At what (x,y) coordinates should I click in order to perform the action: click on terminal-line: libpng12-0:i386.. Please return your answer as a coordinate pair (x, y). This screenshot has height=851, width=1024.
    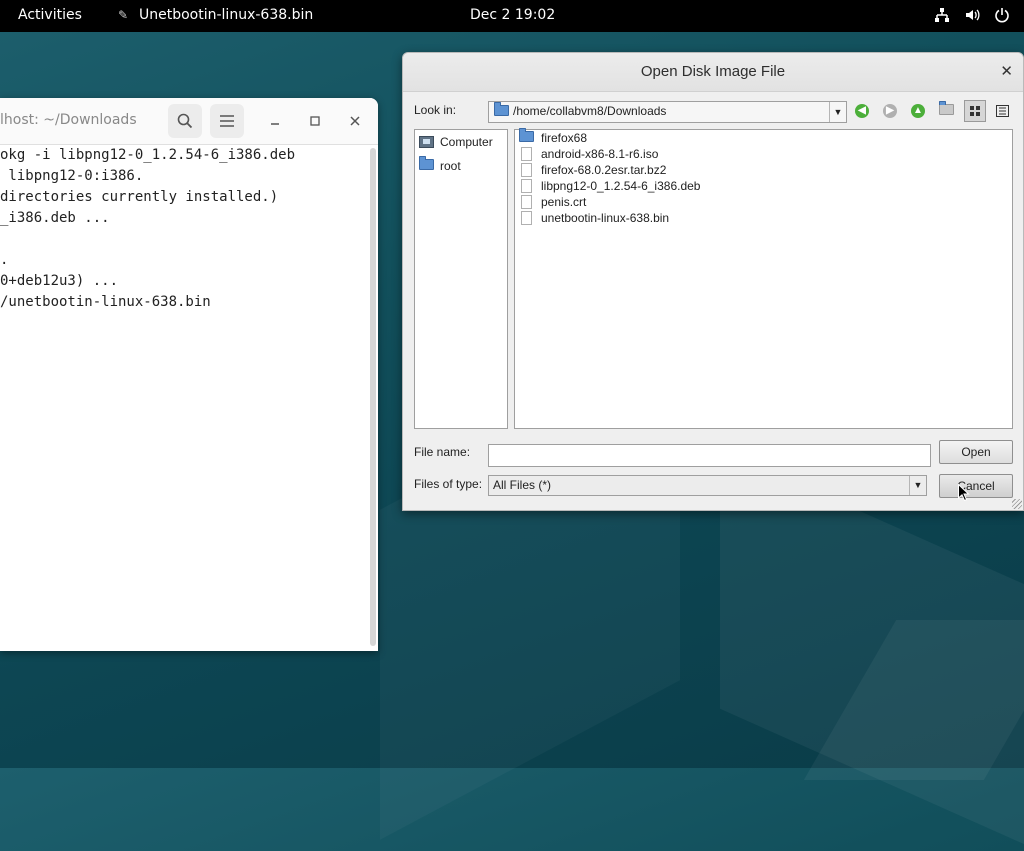
    Looking at the image, I should click on (72, 176).